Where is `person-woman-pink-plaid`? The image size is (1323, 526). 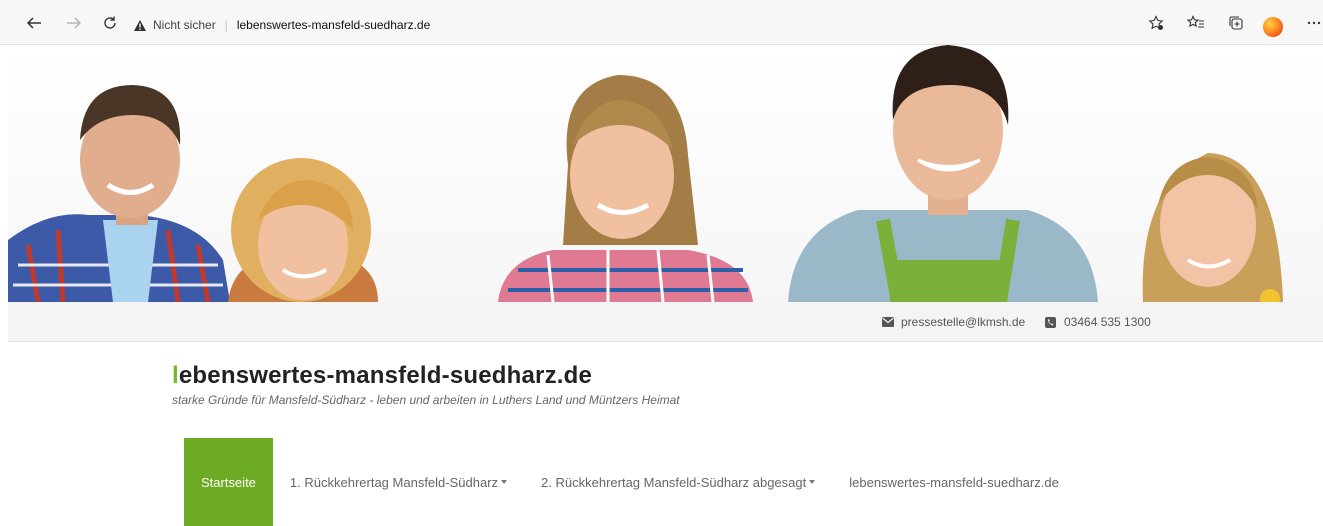
person-woman-pink-plaid is located at coordinates (625, 188).